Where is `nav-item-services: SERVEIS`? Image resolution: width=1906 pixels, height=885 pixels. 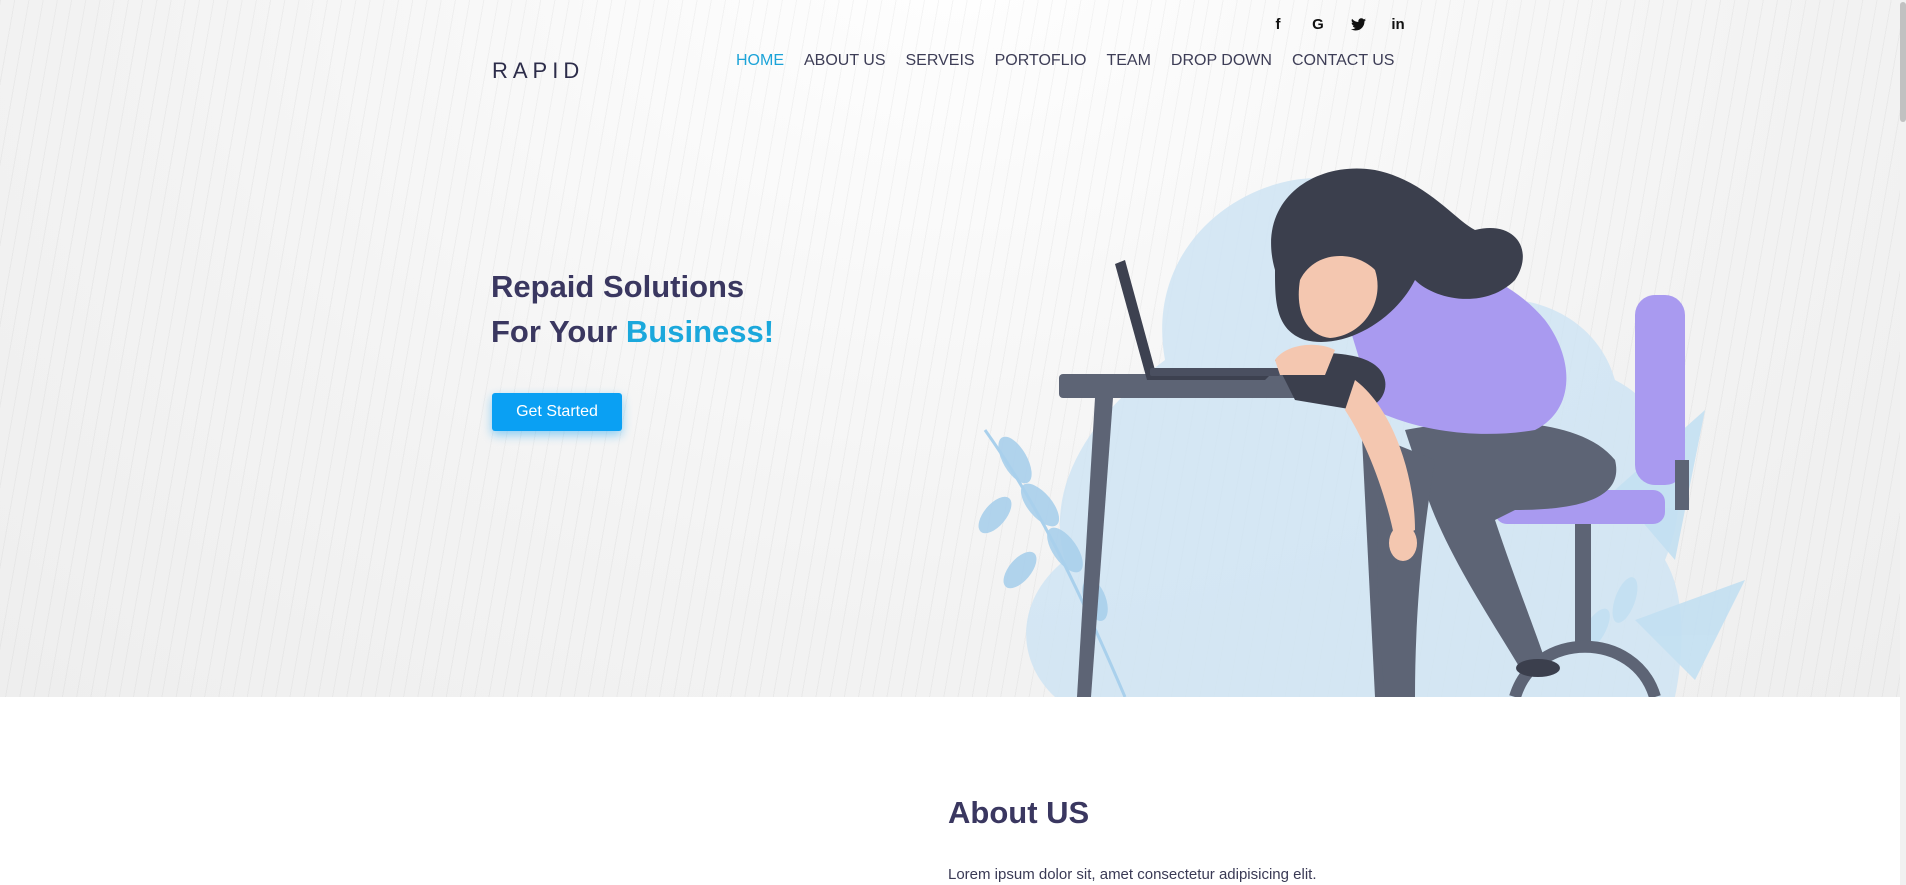
nav-item-services: SERVEIS is located at coordinates (940, 61).